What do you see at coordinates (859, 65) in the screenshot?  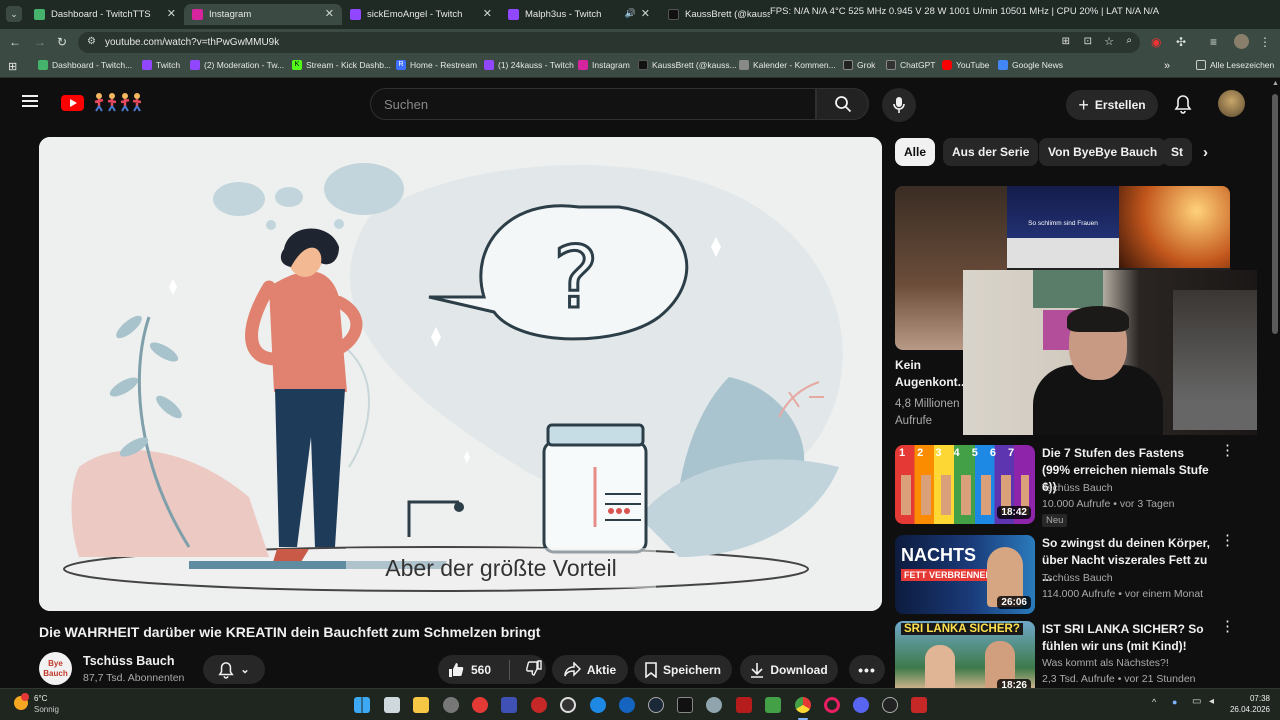 I see `bookmark-item: Grok` at bounding box center [859, 65].